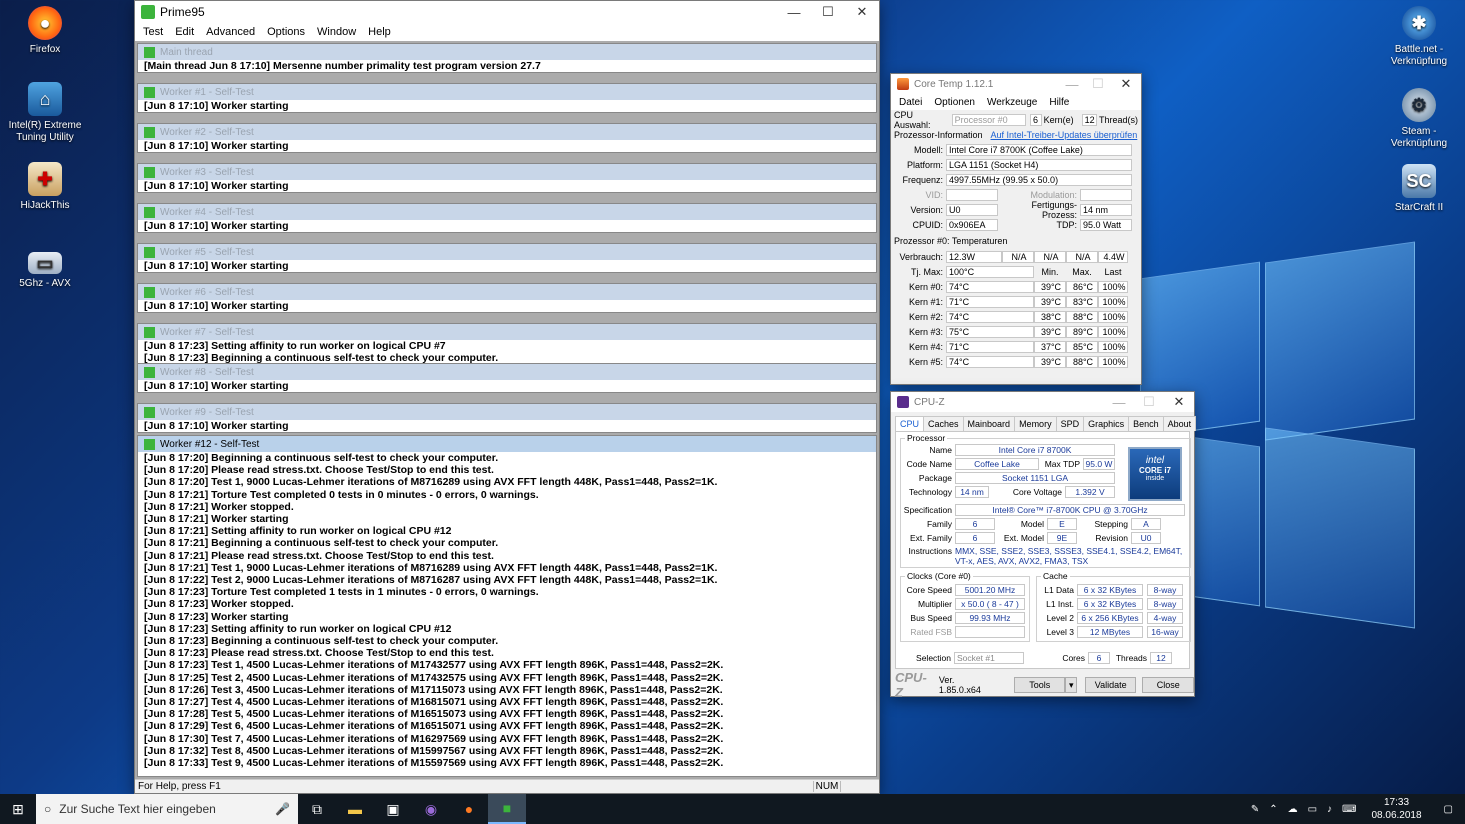 The height and width of the screenshot is (824, 1465). Describe the element at coordinates (18, 809) in the screenshot. I see `start-button: ⊞` at that location.